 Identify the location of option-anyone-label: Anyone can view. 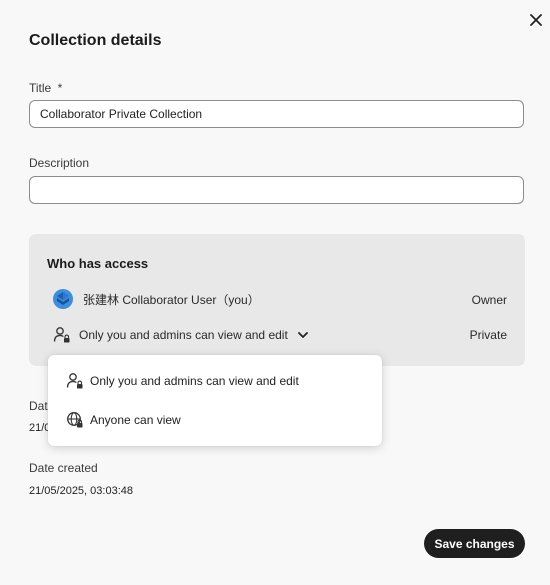
(135, 420).